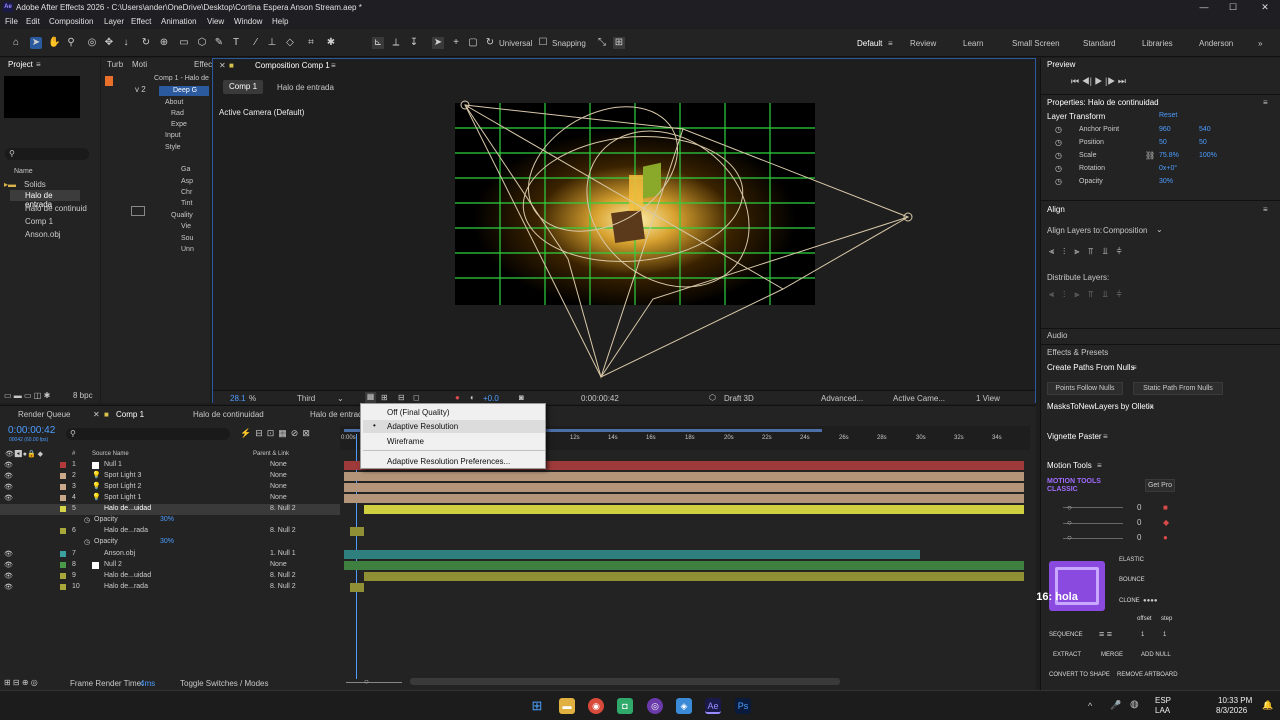 This screenshot has width=1280, height=720. I want to click on roto-brush-icon: ⌗, so click(311, 43).